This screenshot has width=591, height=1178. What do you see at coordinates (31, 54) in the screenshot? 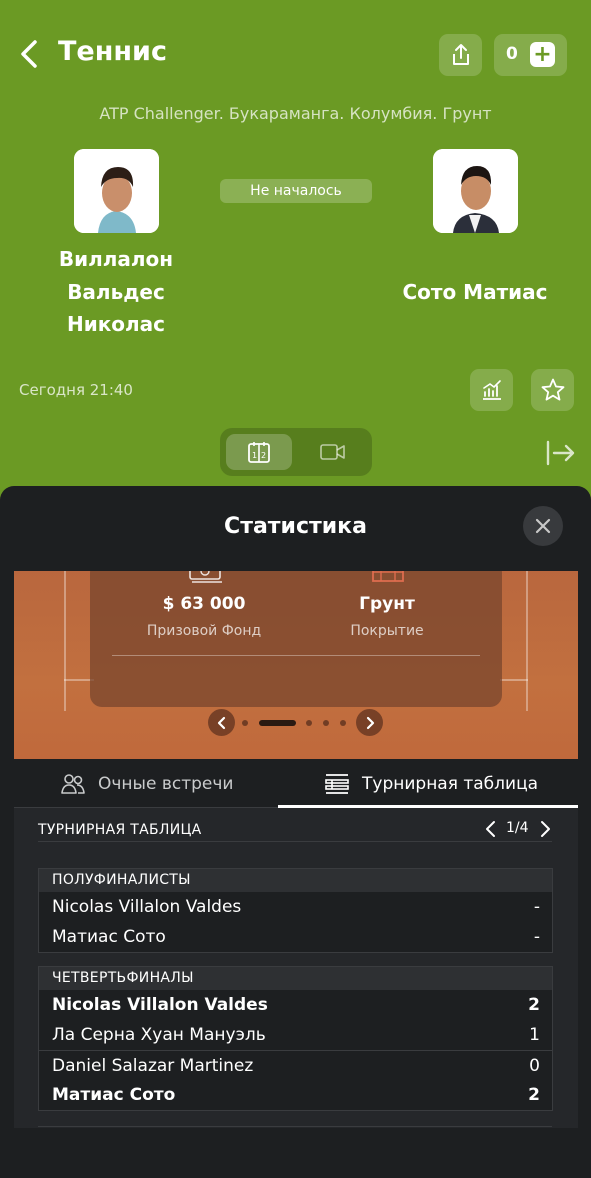
I see `back-icon` at bounding box center [31, 54].